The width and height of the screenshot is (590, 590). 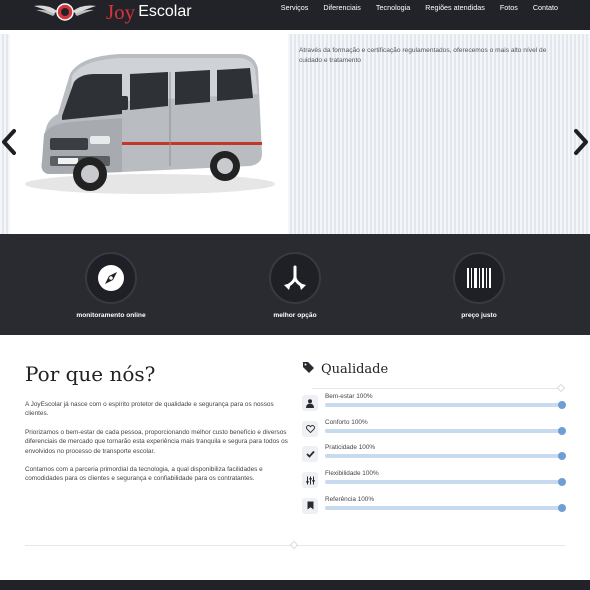 What do you see at coordinates (295, 315) in the screenshot?
I see `feature-label: melhor opção` at bounding box center [295, 315].